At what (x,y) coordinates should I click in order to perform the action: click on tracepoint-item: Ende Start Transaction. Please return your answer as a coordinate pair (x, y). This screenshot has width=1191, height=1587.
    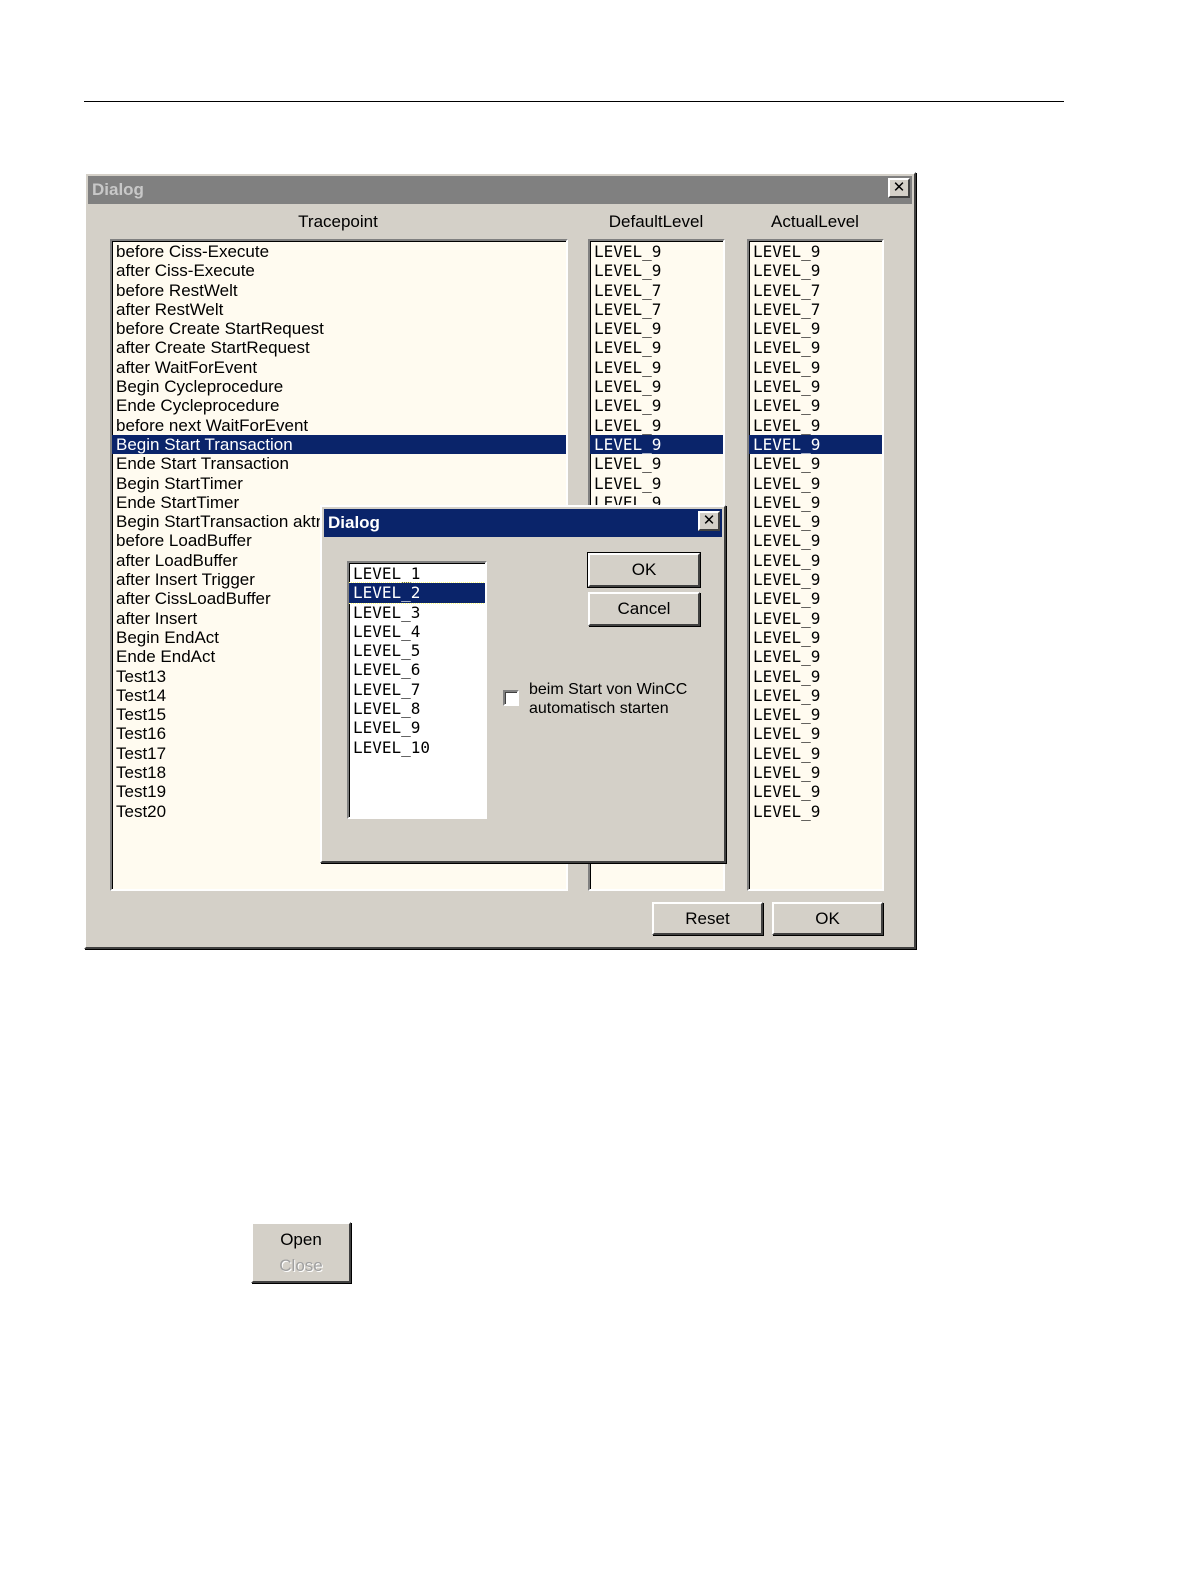
    Looking at the image, I should click on (339, 463).